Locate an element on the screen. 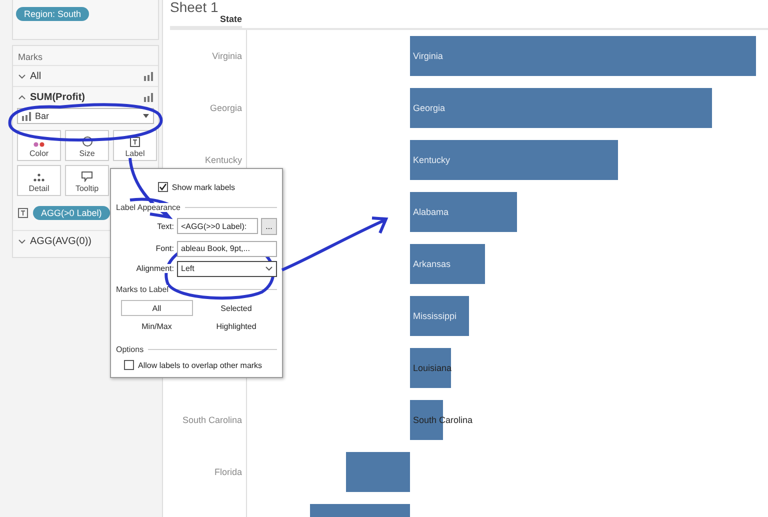 This screenshot has height=517, width=768. mark-type-dropdown: Bar is located at coordinates (85, 116).